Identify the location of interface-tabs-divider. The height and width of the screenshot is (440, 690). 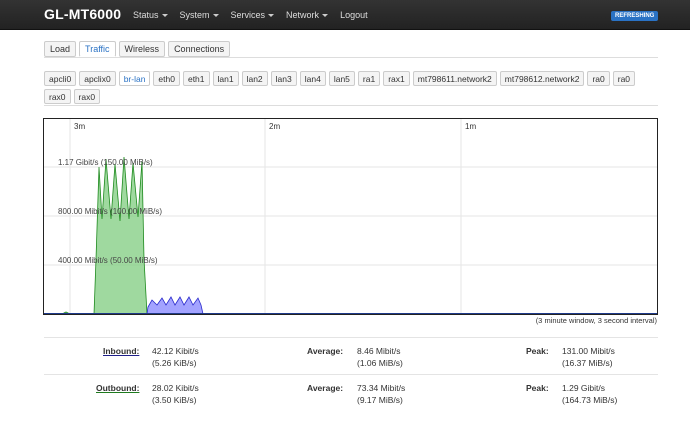
(351, 105).